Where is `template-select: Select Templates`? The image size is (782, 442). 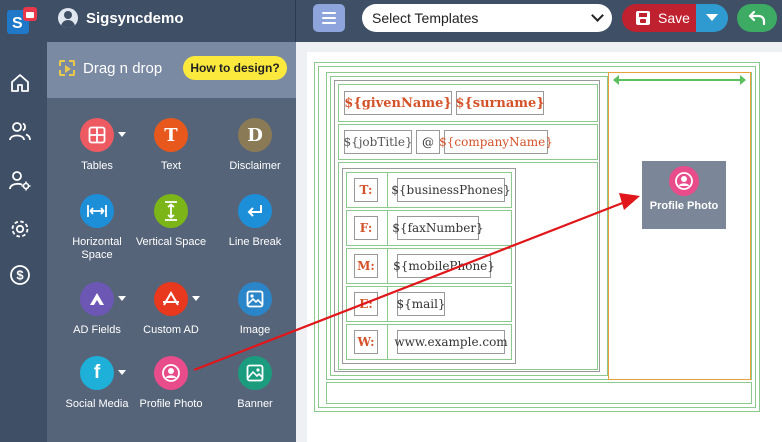
template-select: Select Templates is located at coordinates (487, 18).